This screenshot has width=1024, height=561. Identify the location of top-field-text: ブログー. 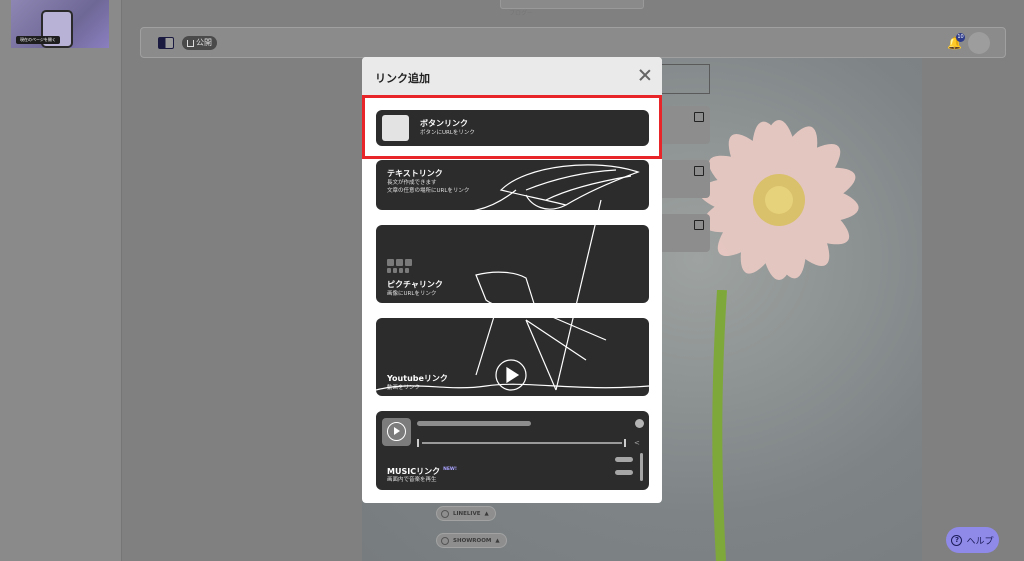
(521, 13).